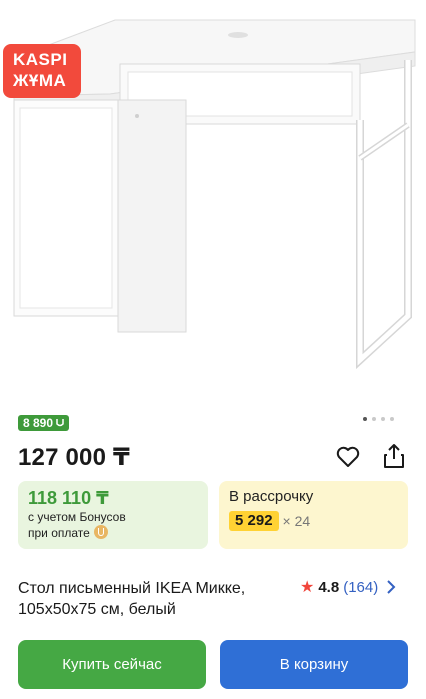 The image size is (426, 699). Describe the element at coordinates (74, 457) in the screenshot. I see `product-price: 127 000 ₸` at that location.